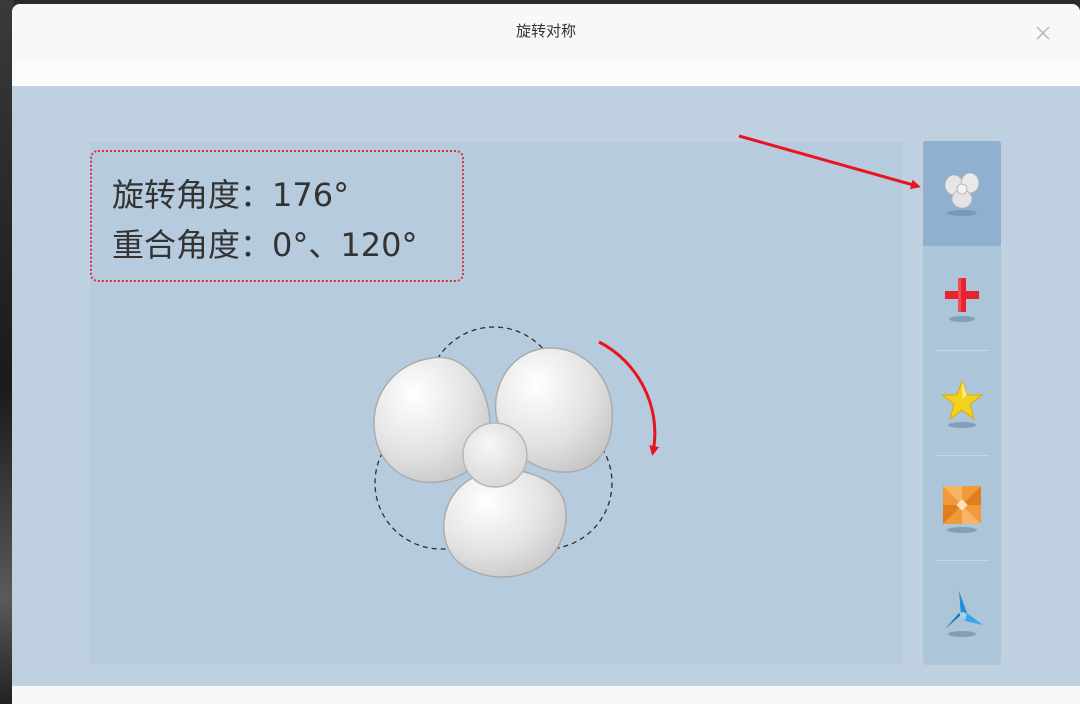  I want to click on blue-triblade-icon, so click(964, 614).